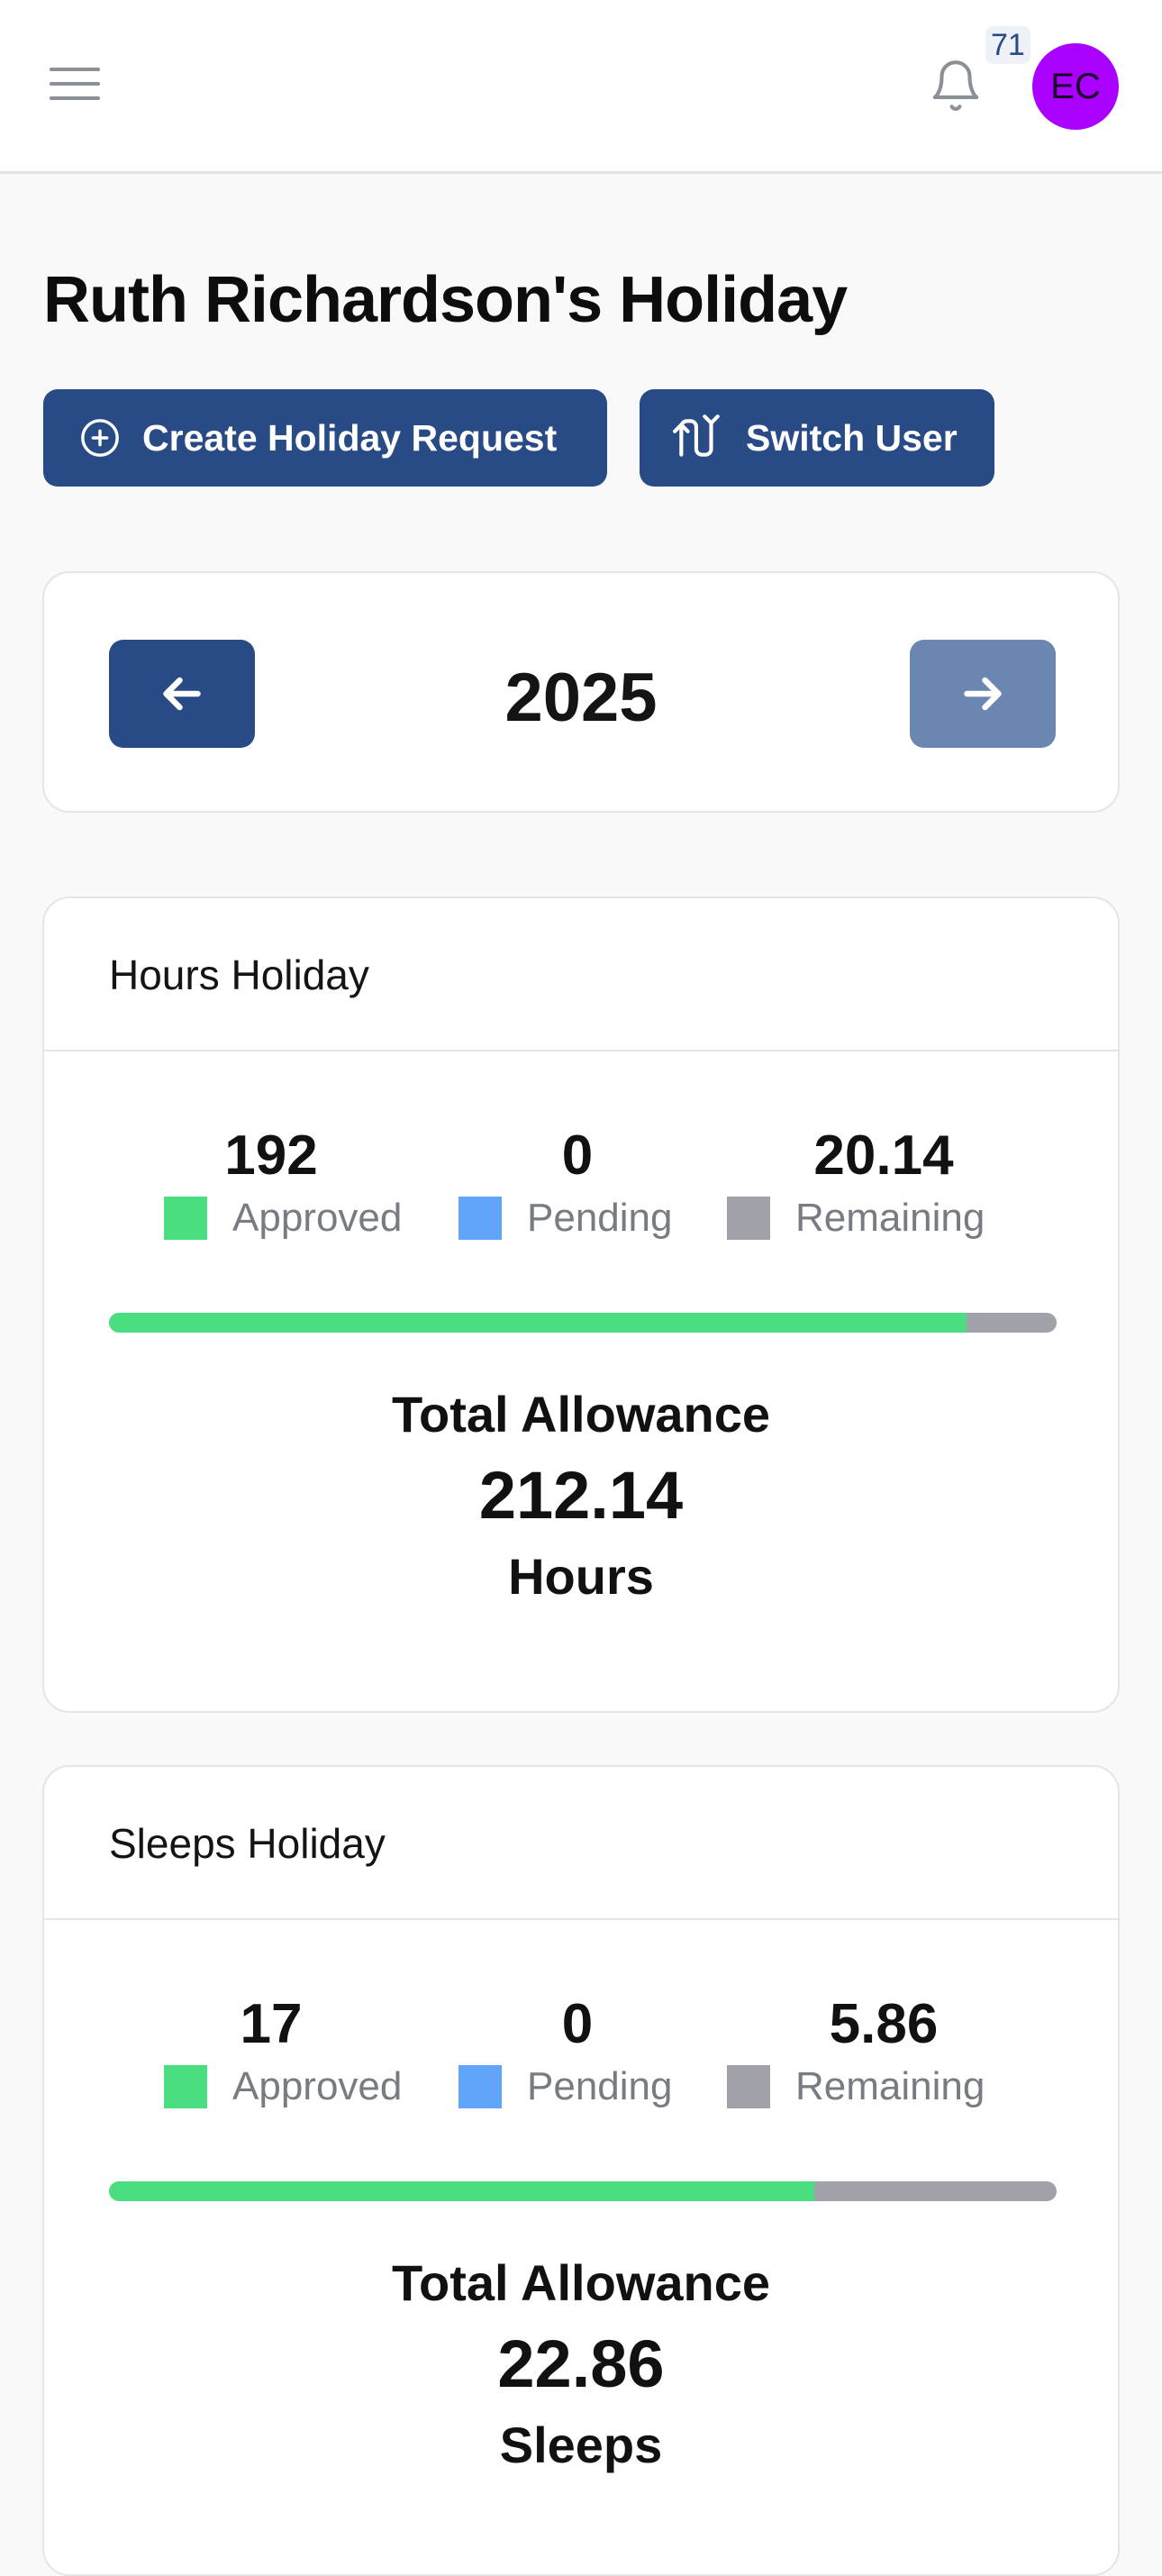 The height and width of the screenshot is (2576, 1162). I want to click on hours-approved-value: 192, so click(271, 1155).